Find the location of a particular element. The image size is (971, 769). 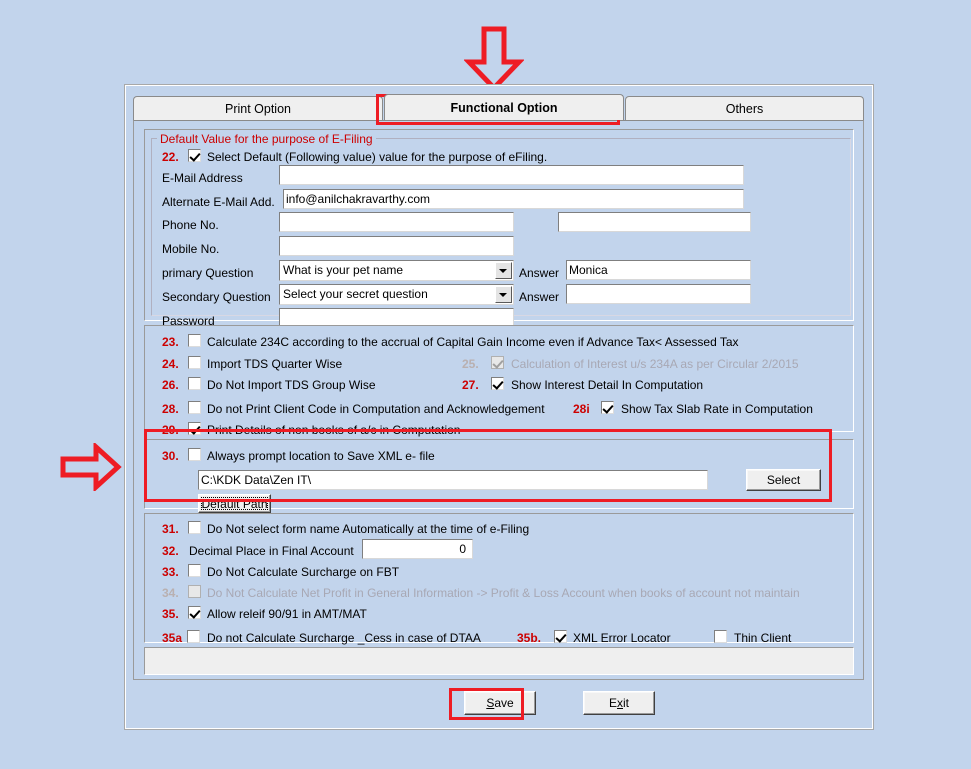

item-28i-number: 28i is located at coordinates (581, 409).